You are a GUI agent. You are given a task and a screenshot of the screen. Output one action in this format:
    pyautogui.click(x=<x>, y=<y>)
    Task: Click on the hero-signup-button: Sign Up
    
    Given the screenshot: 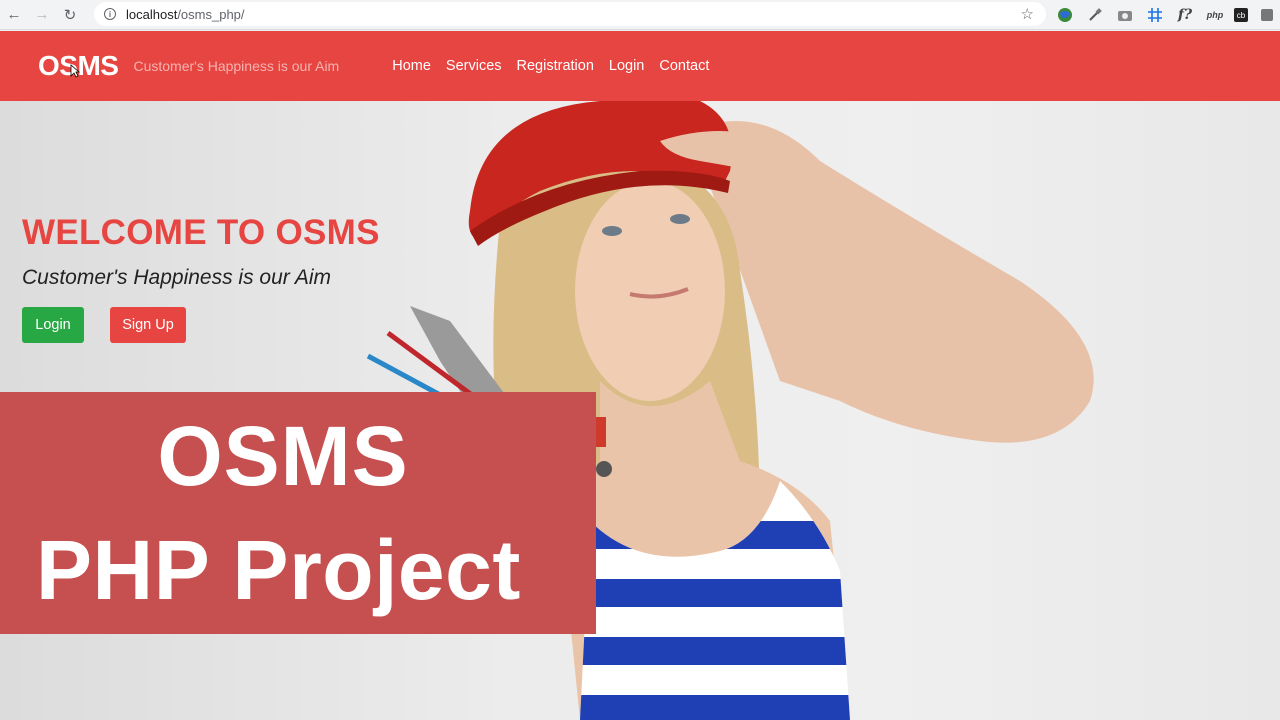 What is the action you would take?
    pyautogui.click(x=148, y=325)
    